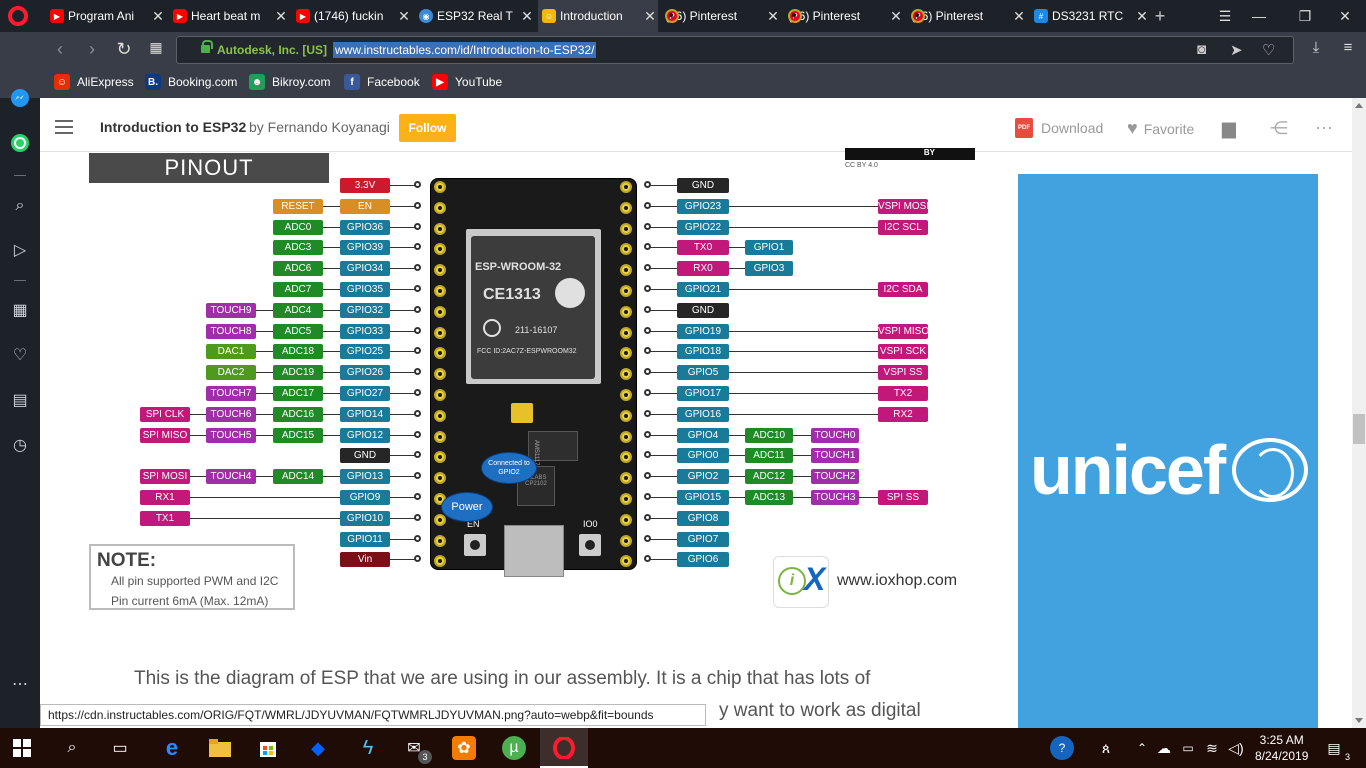 The image size is (1366, 768). I want to click on opera-menu-icon, so click(18, 16).